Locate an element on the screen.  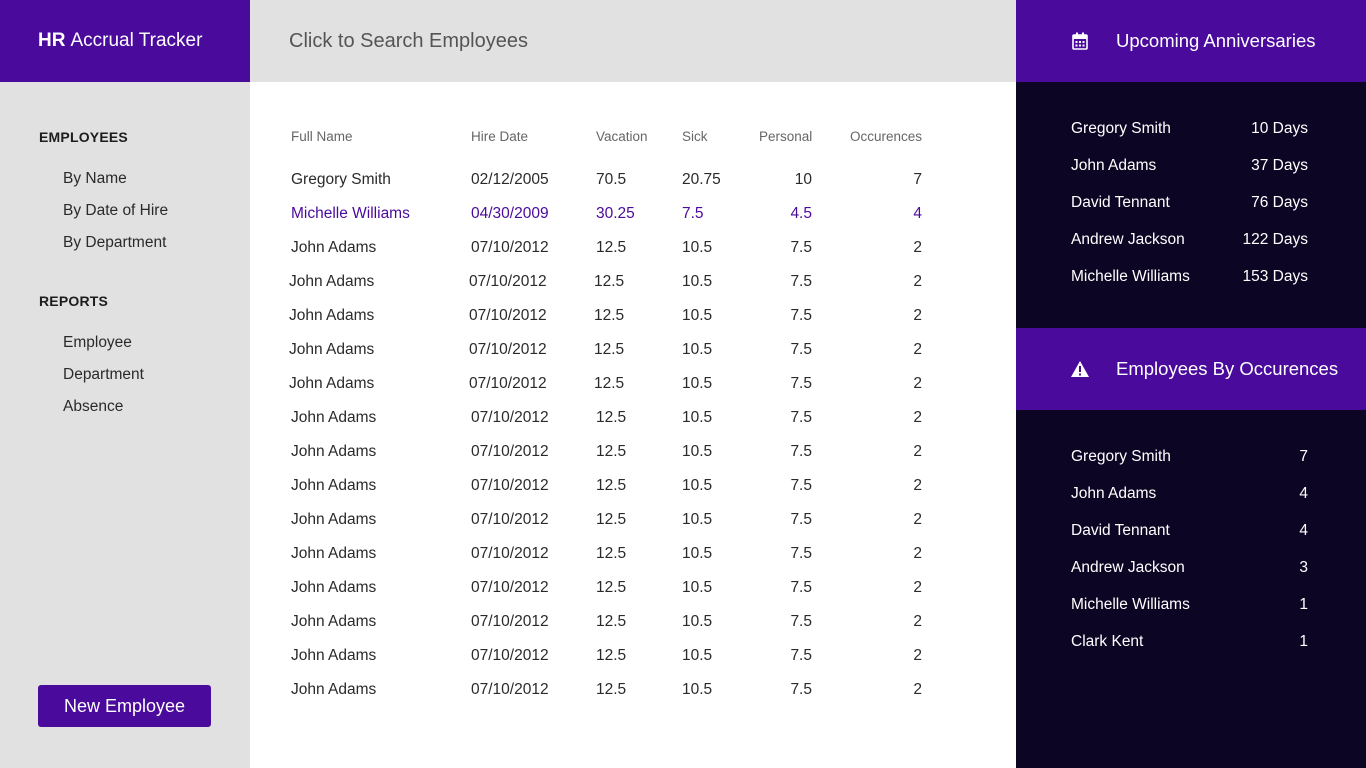
occurence-count: 4 is located at coordinates (1303, 530).